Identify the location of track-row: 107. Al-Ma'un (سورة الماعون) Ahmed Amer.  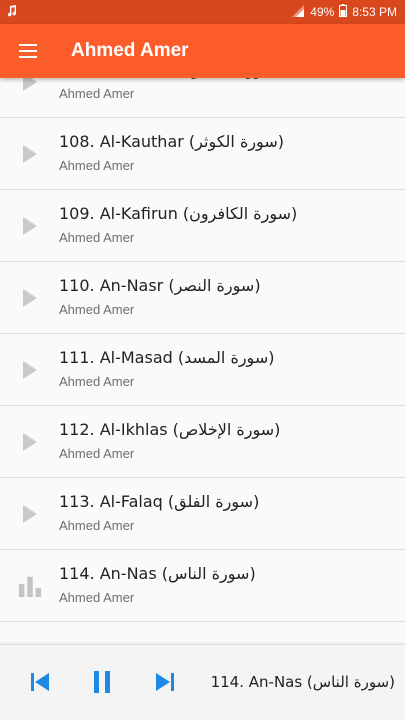
(202, 98).